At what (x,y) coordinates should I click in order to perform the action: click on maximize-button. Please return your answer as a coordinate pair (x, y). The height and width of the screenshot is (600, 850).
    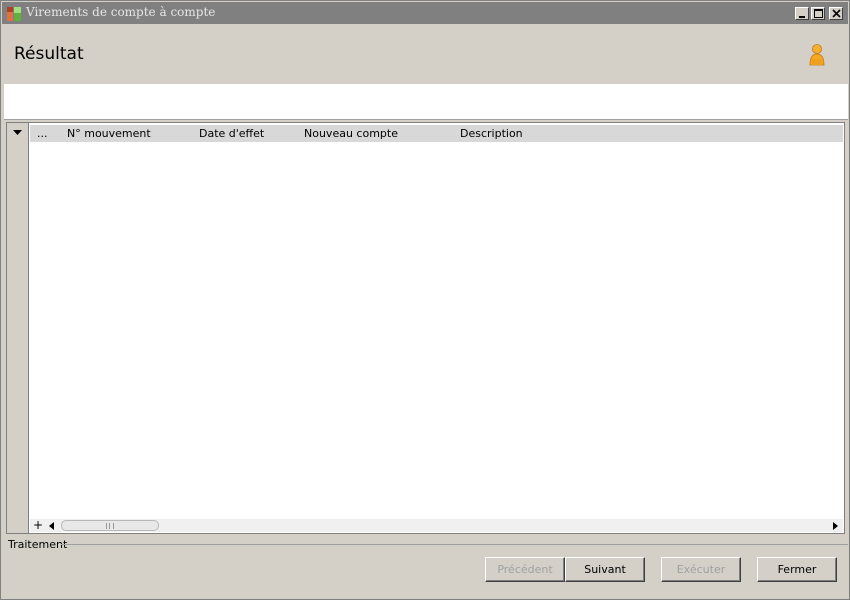
    Looking at the image, I should click on (818, 13).